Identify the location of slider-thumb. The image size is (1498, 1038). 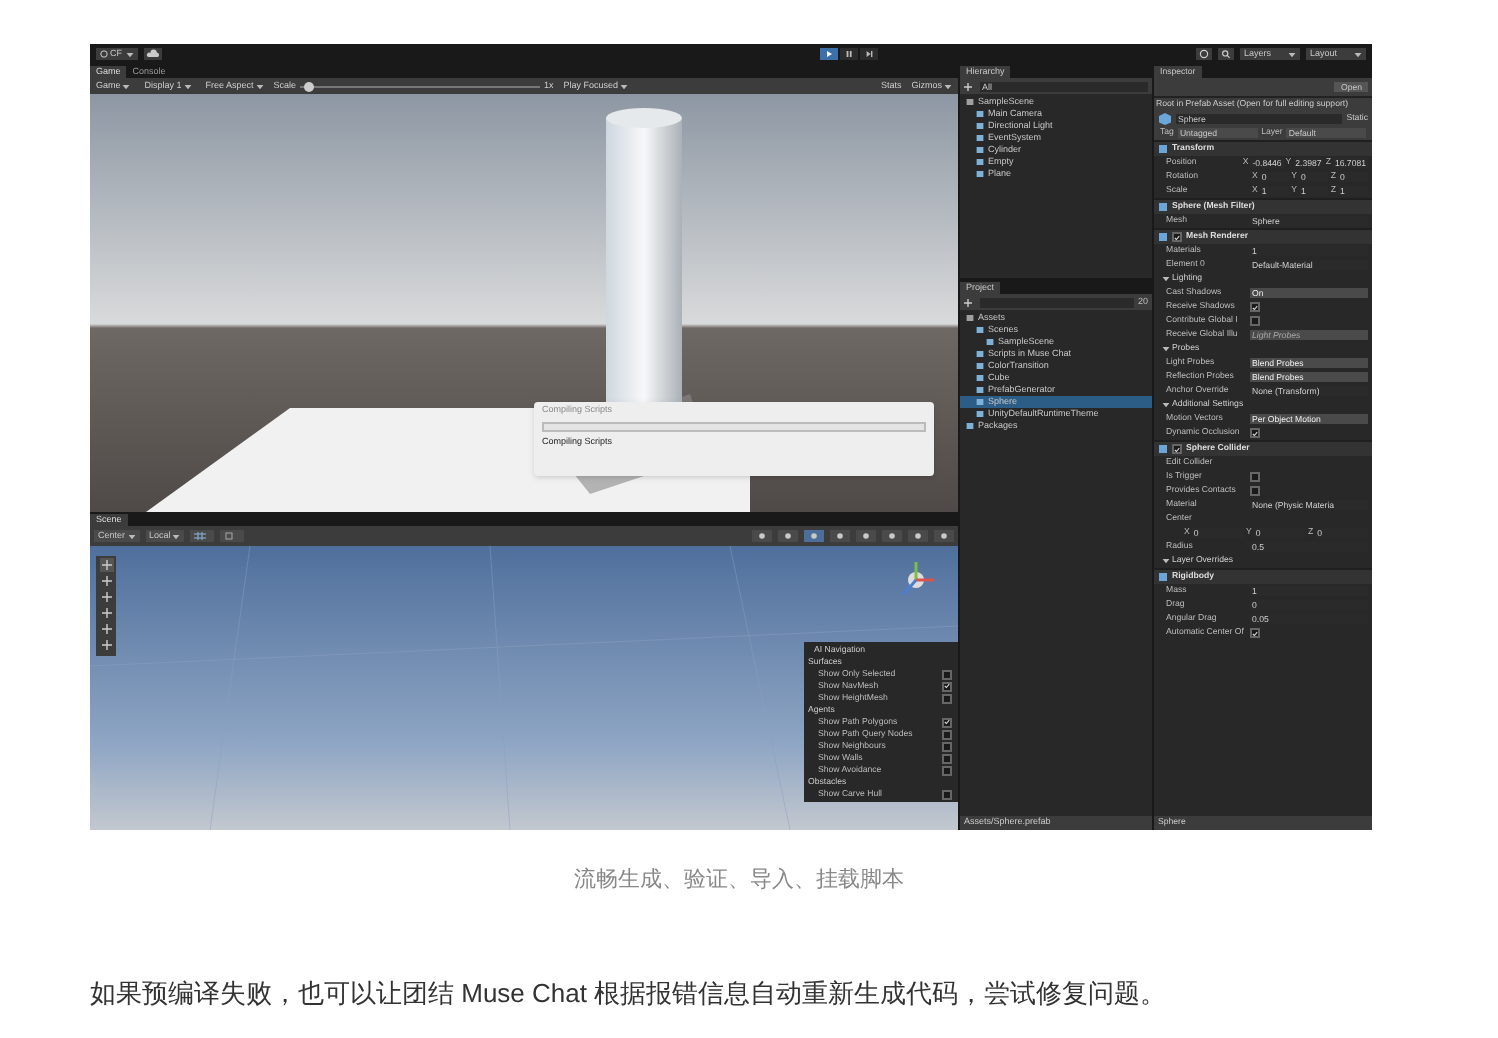
(308, 86).